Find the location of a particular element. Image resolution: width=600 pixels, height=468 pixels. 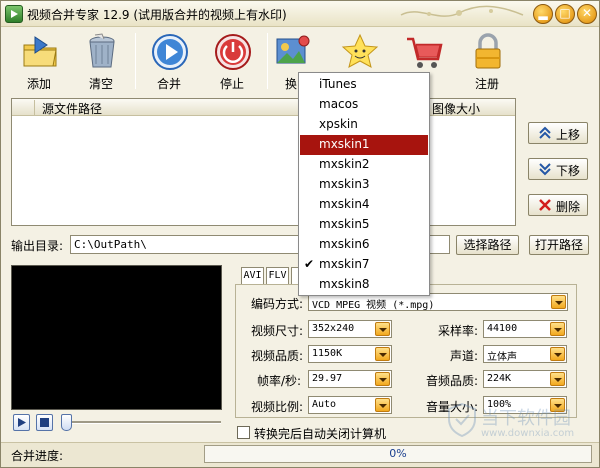

column-image-size: 图像大小 is located at coordinates (456, 108).